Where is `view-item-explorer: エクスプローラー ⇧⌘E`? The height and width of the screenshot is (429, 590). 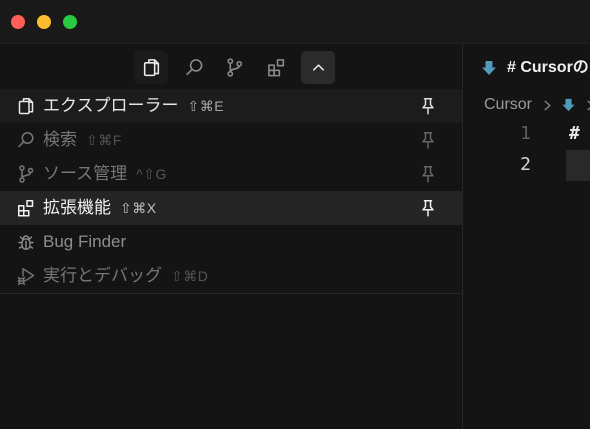
view-item-explorer: エクスプローラー ⇧⌘E is located at coordinates (231, 106).